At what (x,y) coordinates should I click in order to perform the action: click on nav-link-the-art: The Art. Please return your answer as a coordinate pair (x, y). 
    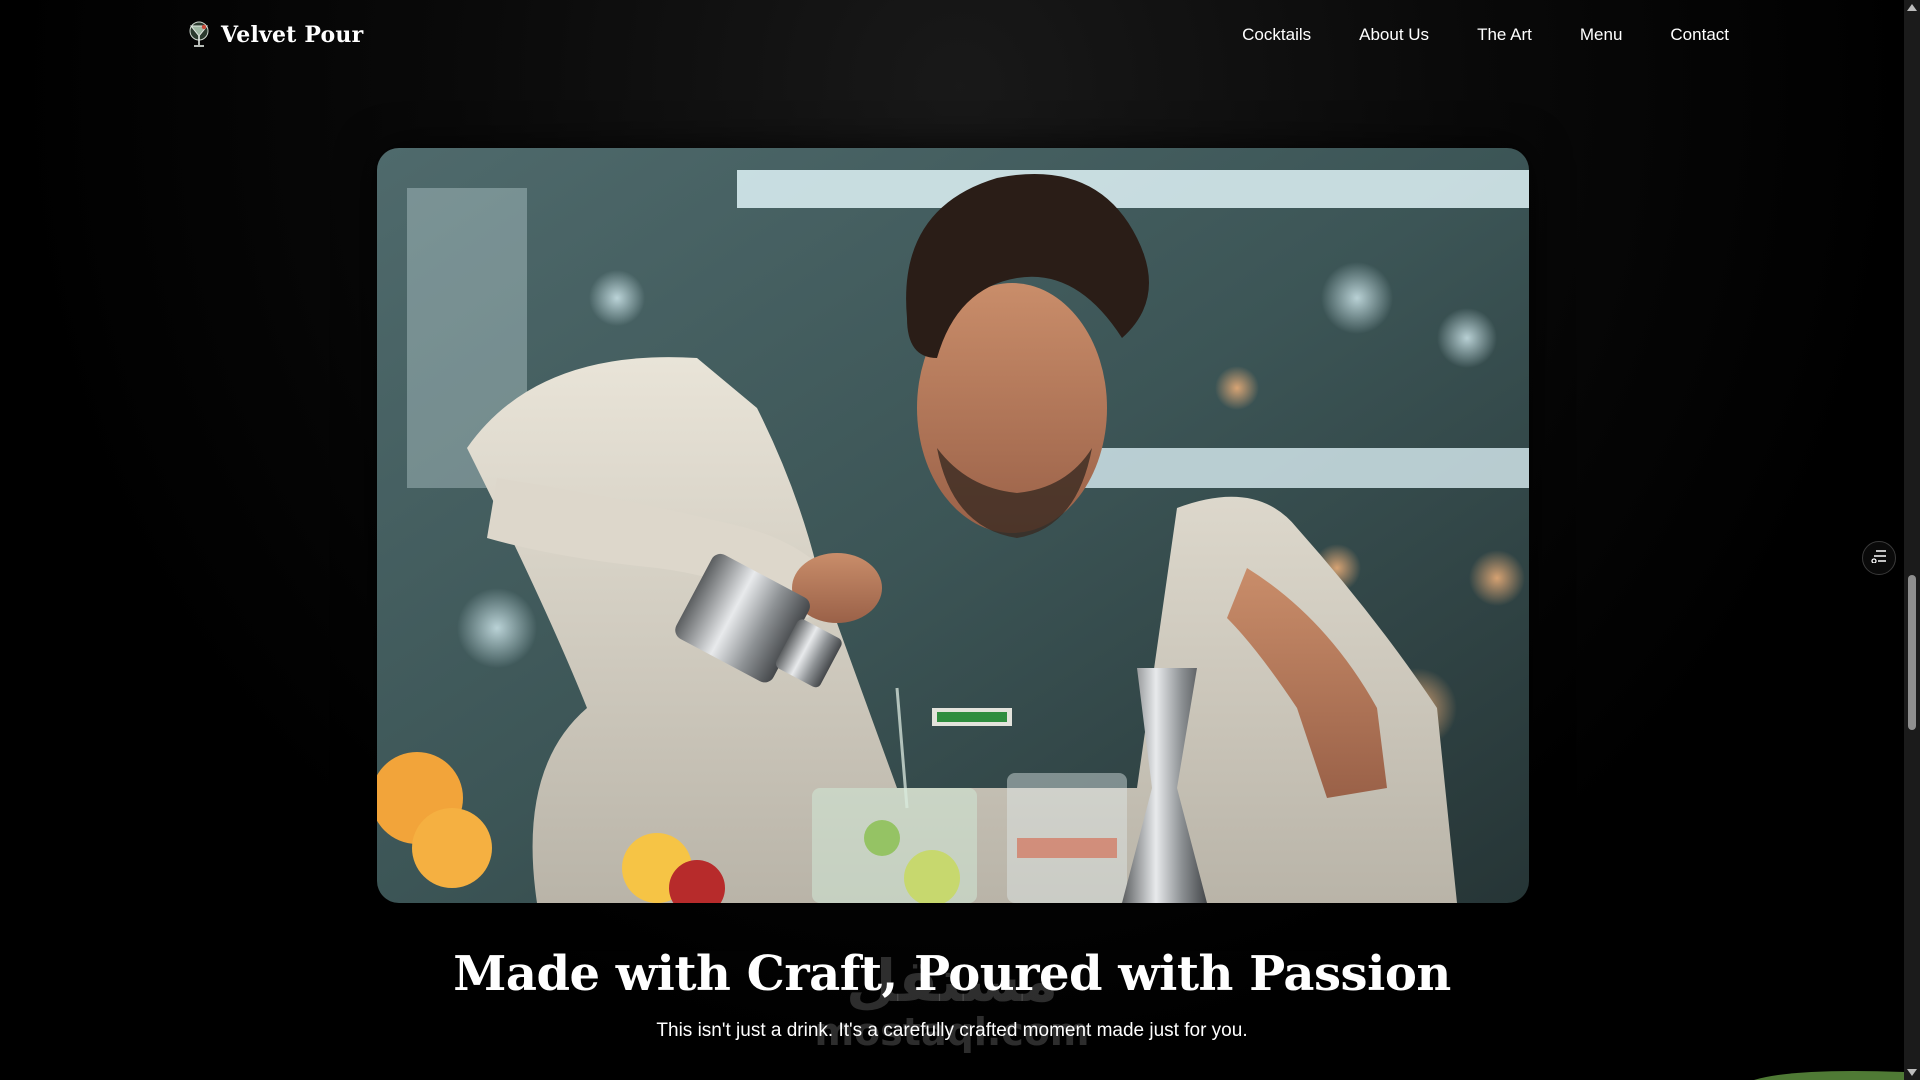
    Looking at the image, I should click on (1504, 35).